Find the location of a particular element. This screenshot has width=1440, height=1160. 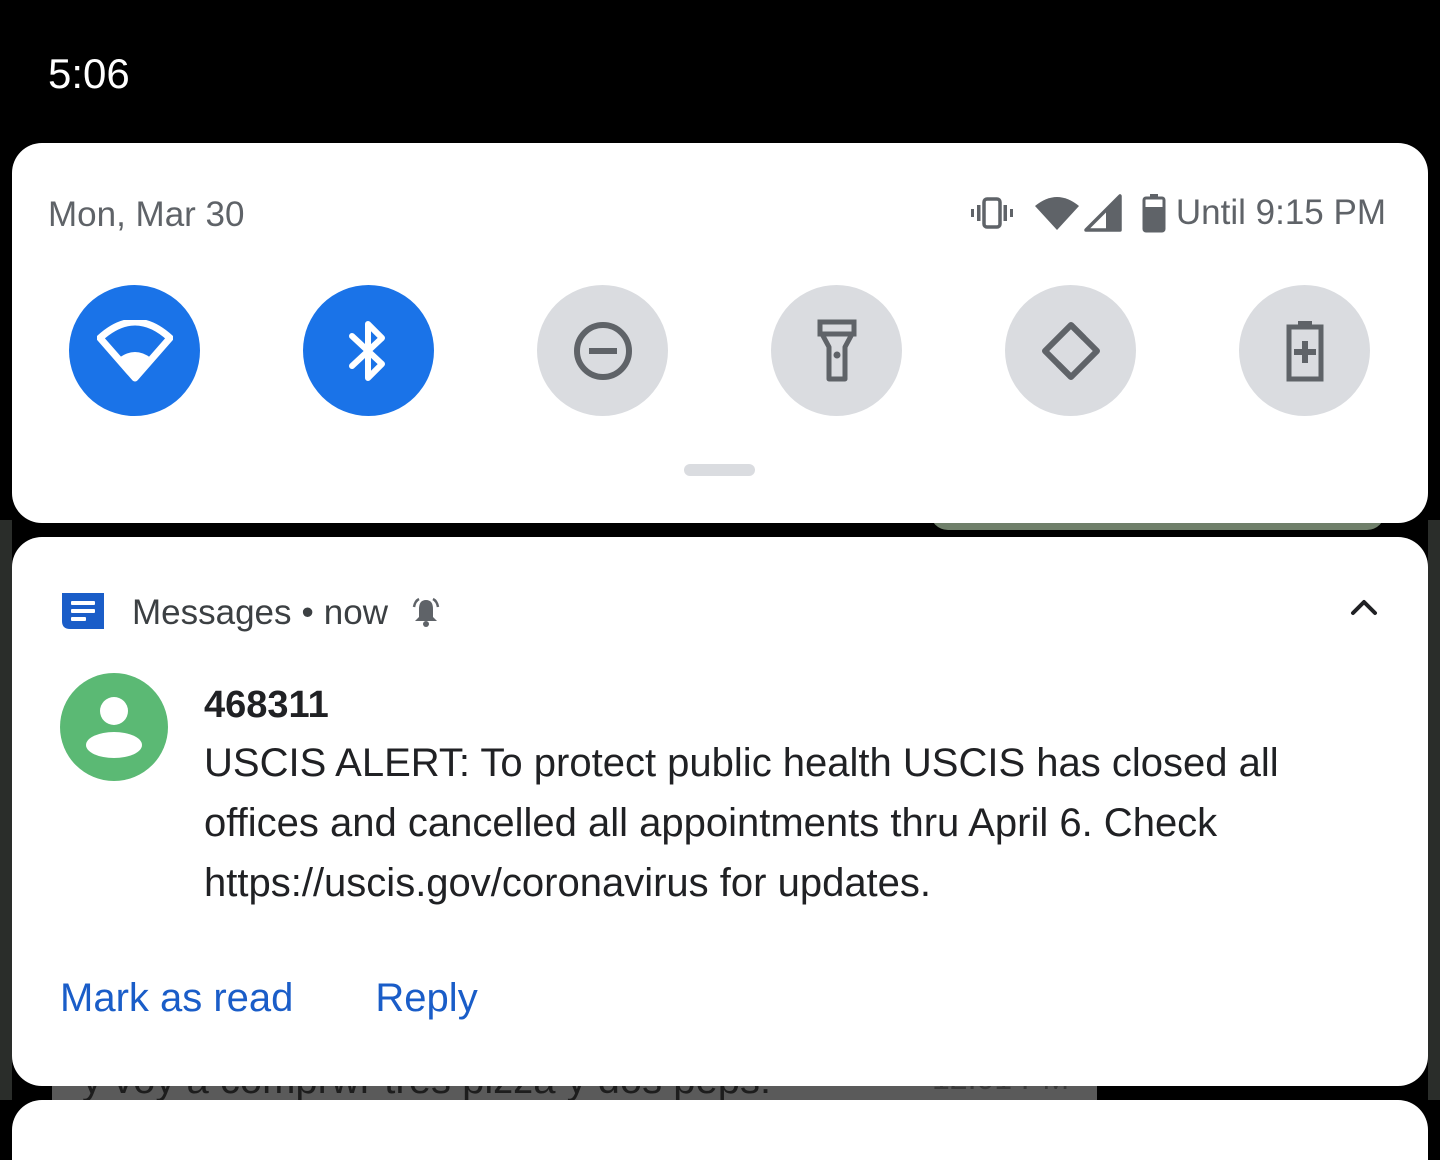

avatar is located at coordinates (114, 727).